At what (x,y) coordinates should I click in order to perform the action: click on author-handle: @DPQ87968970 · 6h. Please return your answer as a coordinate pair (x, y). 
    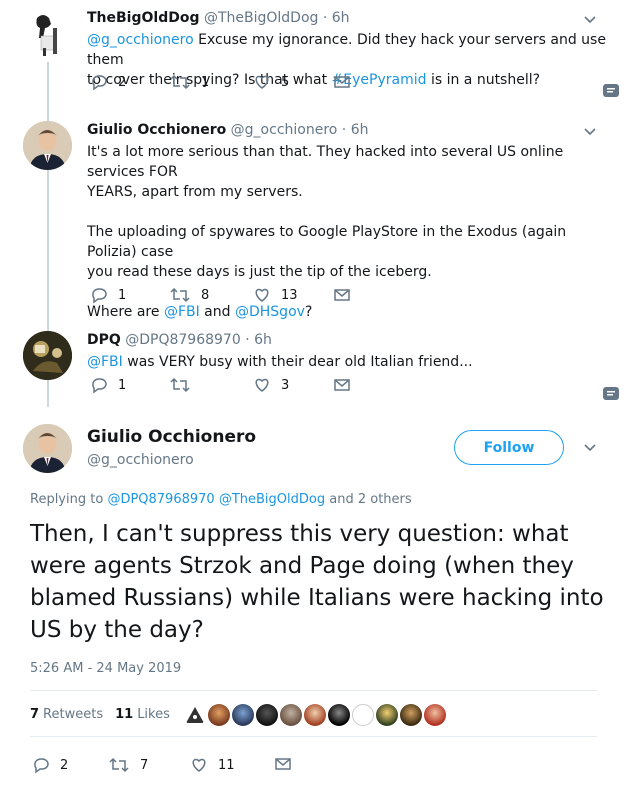
    Looking at the image, I should click on (198, 340).